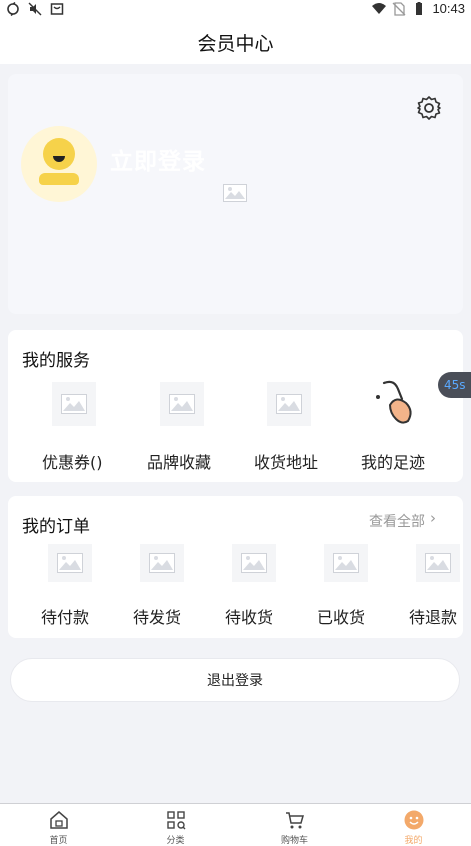 The width and height of the screenshot is (471, 846). Describe the element at coordinates (74, 404) in the screenshot. I see `coupon-icon` at that location.